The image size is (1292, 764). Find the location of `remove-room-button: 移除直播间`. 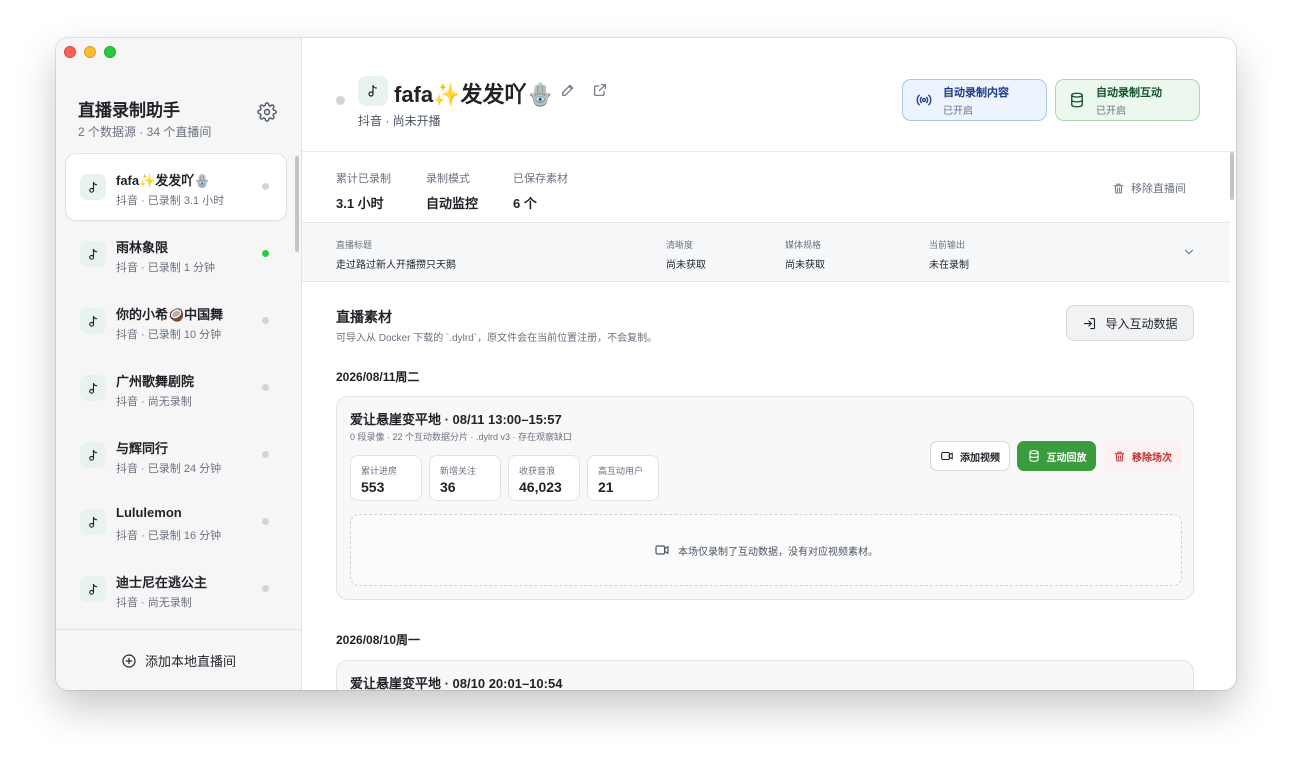

remove-room-button: 移除直播间 is located at coordinates (1149, 188).